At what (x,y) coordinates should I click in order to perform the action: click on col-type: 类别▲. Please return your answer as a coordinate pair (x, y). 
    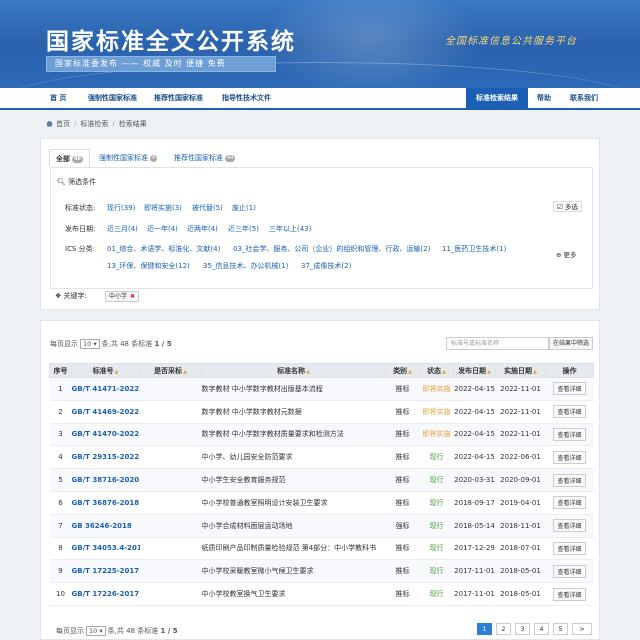
    Looking at the image, I should click on (402, 370).